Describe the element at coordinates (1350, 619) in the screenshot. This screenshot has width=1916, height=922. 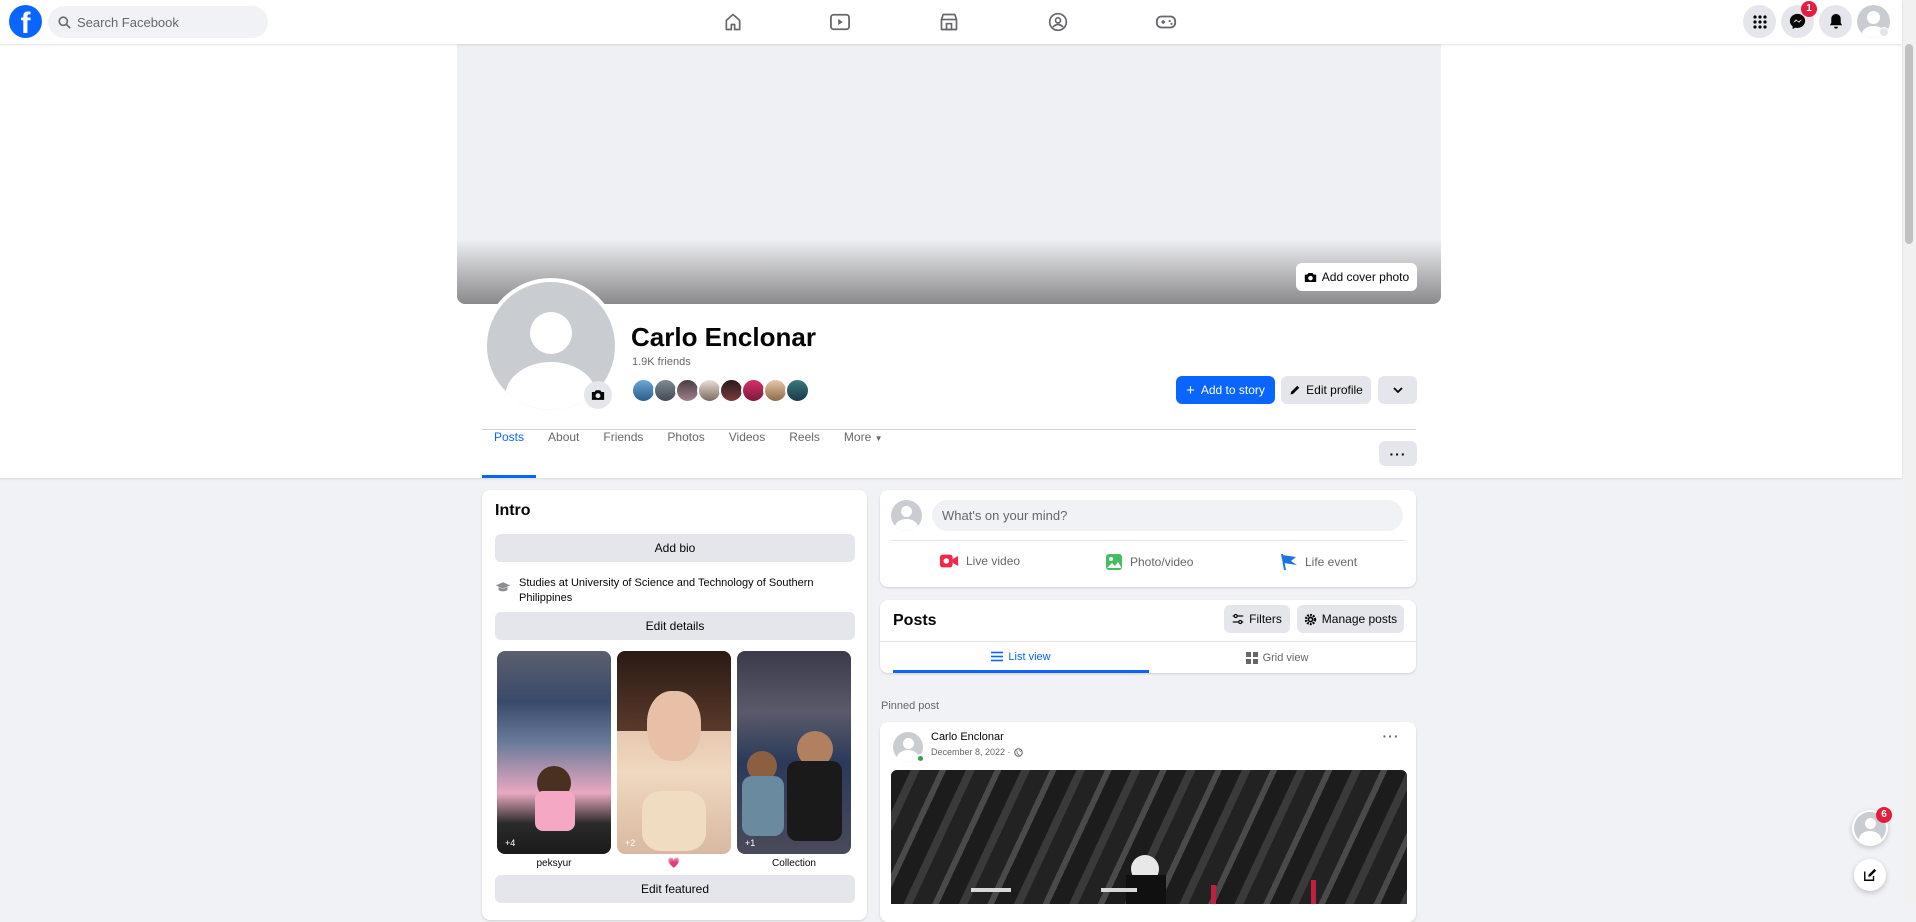
I see `manage-posts-button: Manage posts` at that location.